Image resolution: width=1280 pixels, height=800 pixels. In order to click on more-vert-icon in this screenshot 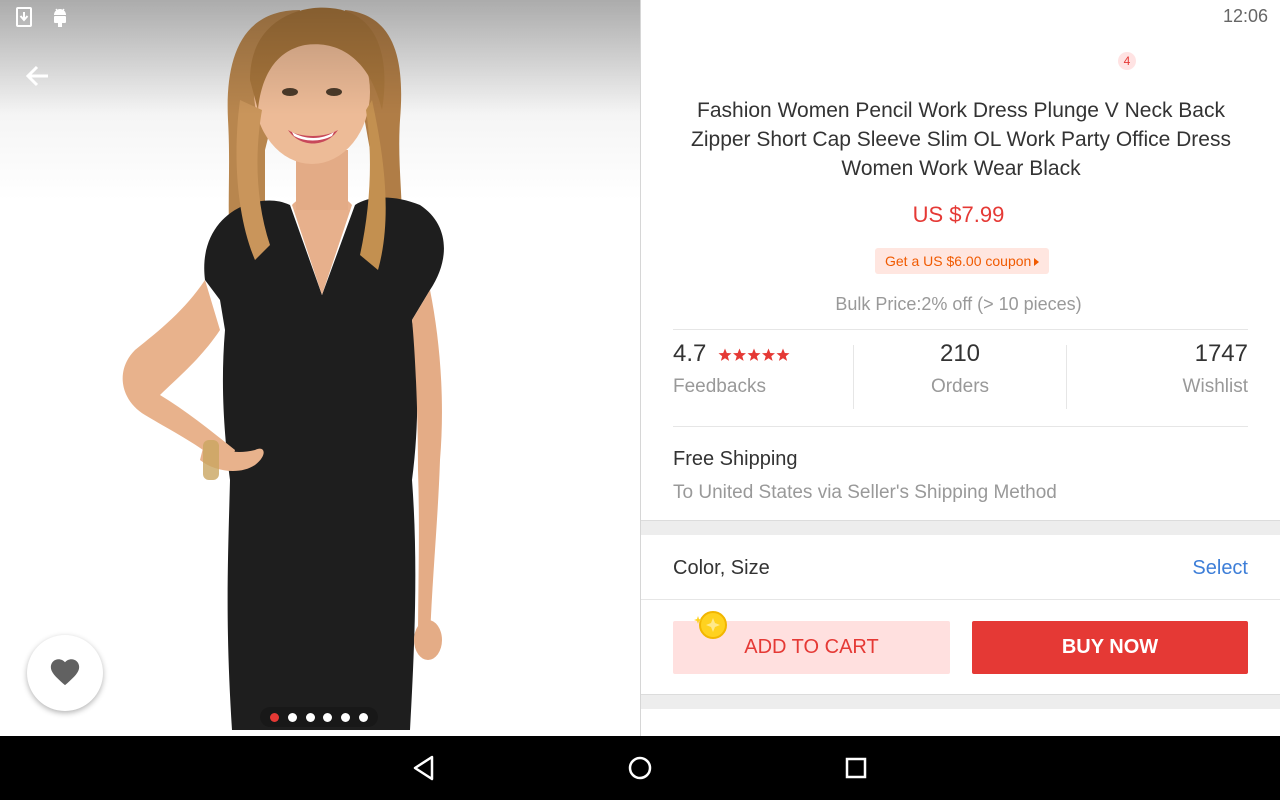, I will do `click(1247, 75)`.